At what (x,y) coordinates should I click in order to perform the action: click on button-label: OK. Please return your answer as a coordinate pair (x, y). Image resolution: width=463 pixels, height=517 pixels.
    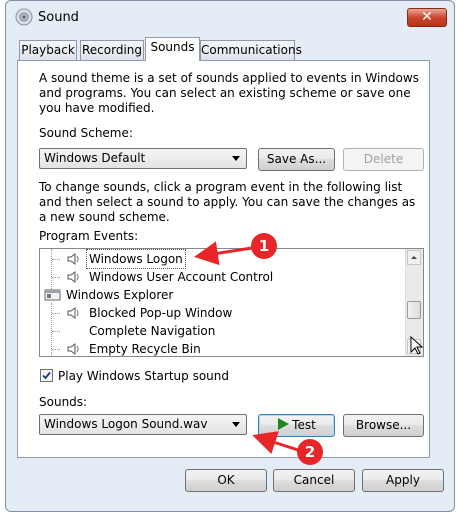
    Looking at the image, I should click on (226, 480).